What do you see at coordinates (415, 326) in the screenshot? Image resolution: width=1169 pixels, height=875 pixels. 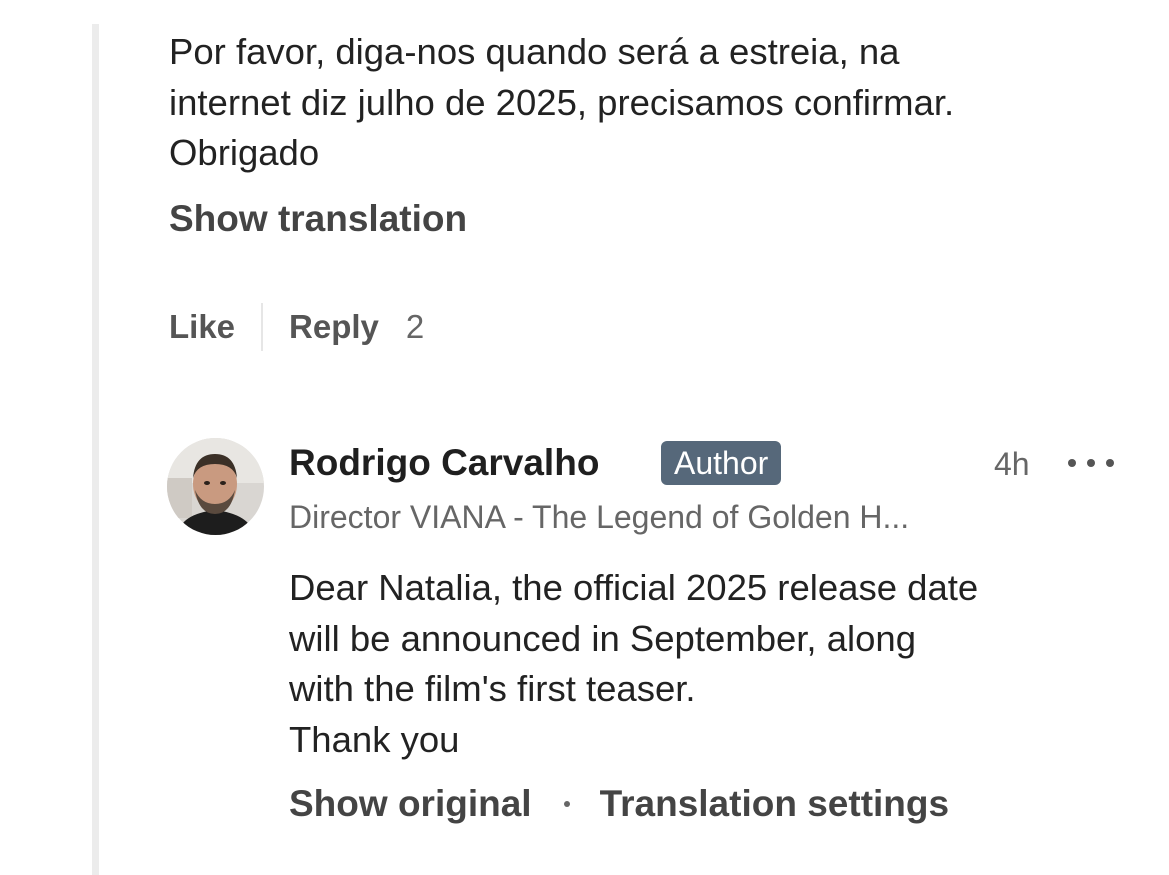 I see `reply-count: 2` at bounding box center [415, 326].